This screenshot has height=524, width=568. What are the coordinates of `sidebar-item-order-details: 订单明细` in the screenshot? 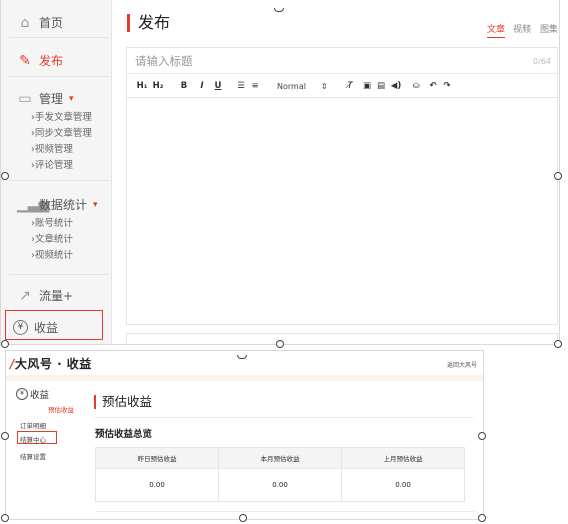 It's located at (33, 425).